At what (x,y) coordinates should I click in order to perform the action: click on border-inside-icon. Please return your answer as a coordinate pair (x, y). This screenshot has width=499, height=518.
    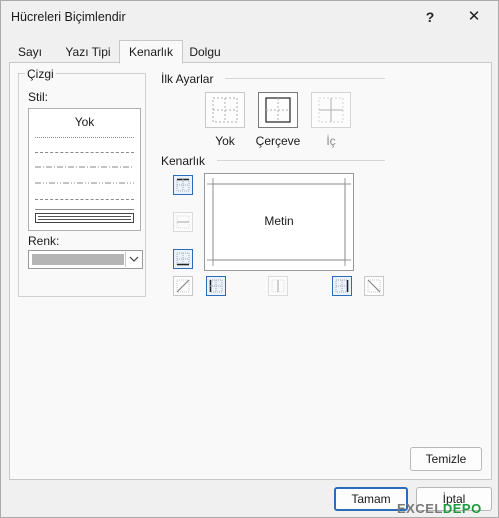
    Looking at the image, I should click on (331, 110).